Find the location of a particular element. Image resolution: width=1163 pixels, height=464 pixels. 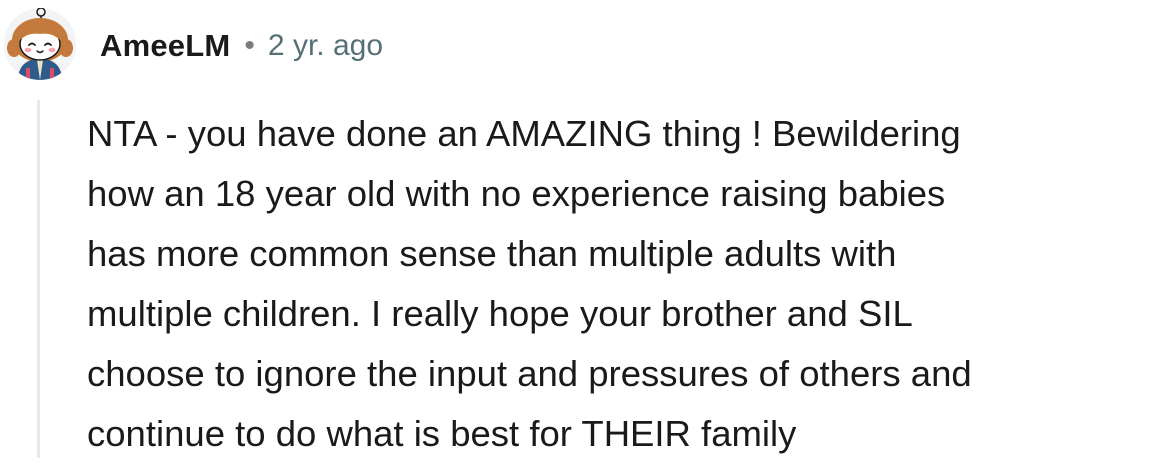

snoo-avatar-icon is located at coordinates (40, 44).